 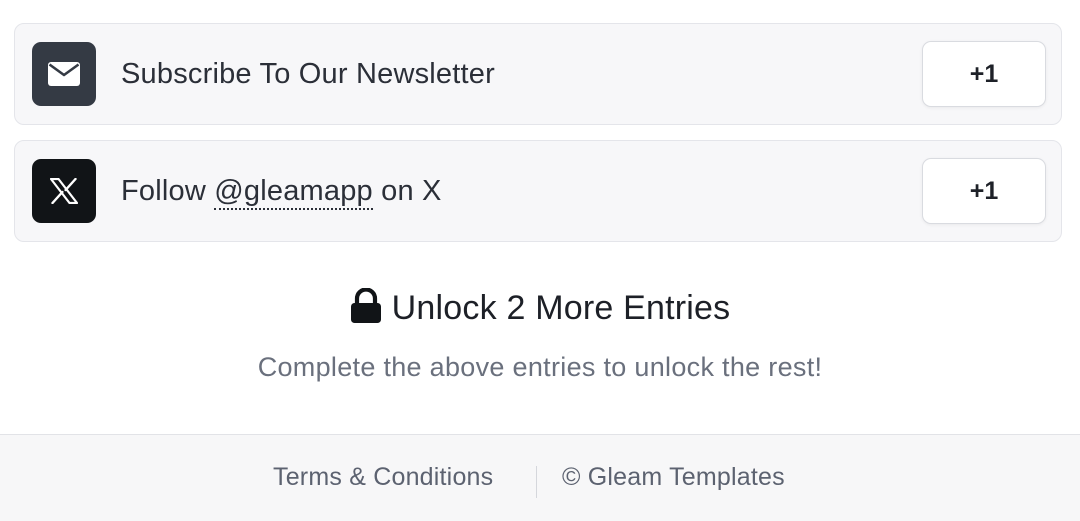 What do you see at coordinates (407, 191) in the screenshot?
I see `entry-label-suffix: on X` at bounding box center [407, 191].